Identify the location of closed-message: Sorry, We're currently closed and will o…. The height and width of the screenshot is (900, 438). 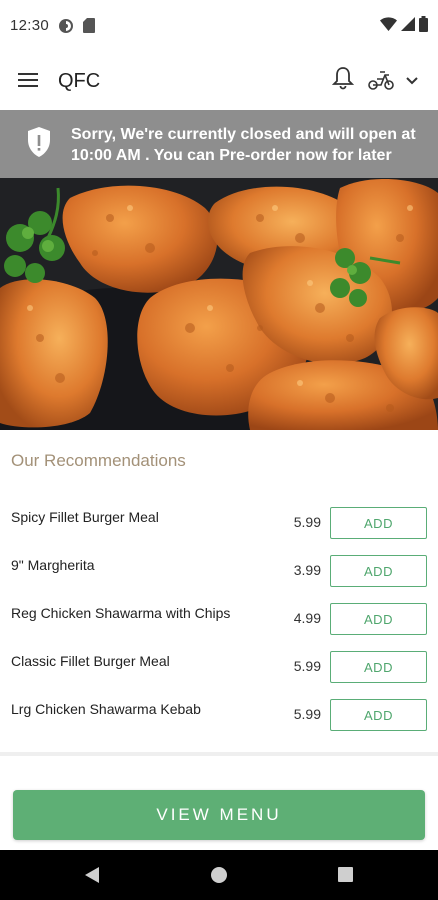
(243, 145).